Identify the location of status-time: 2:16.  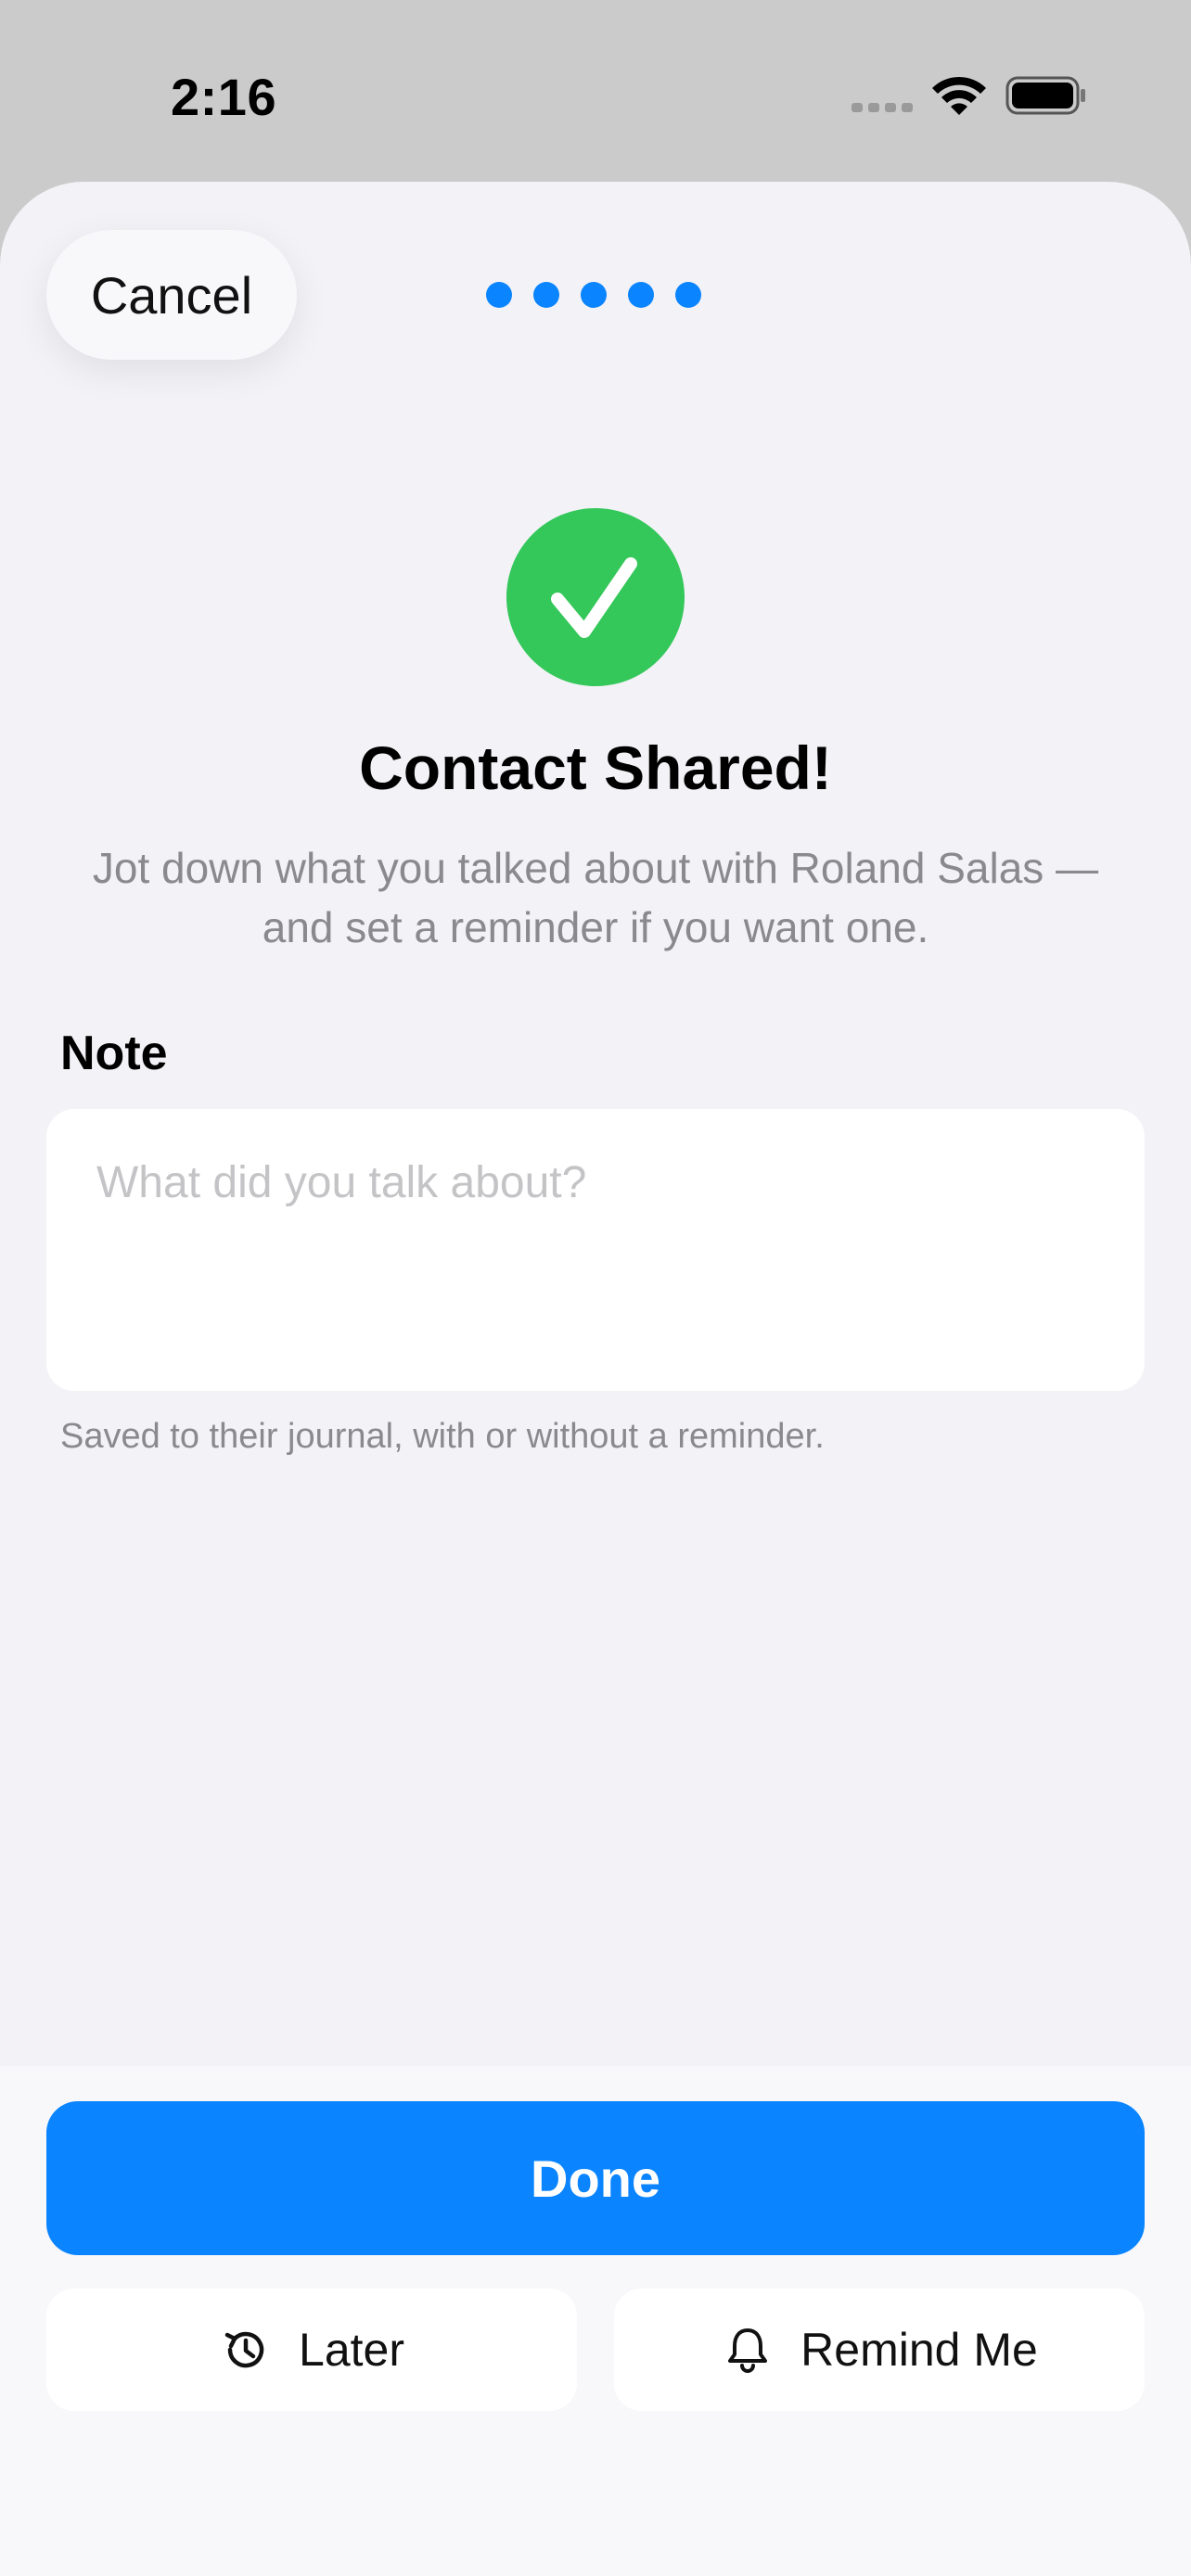
(224, 97).